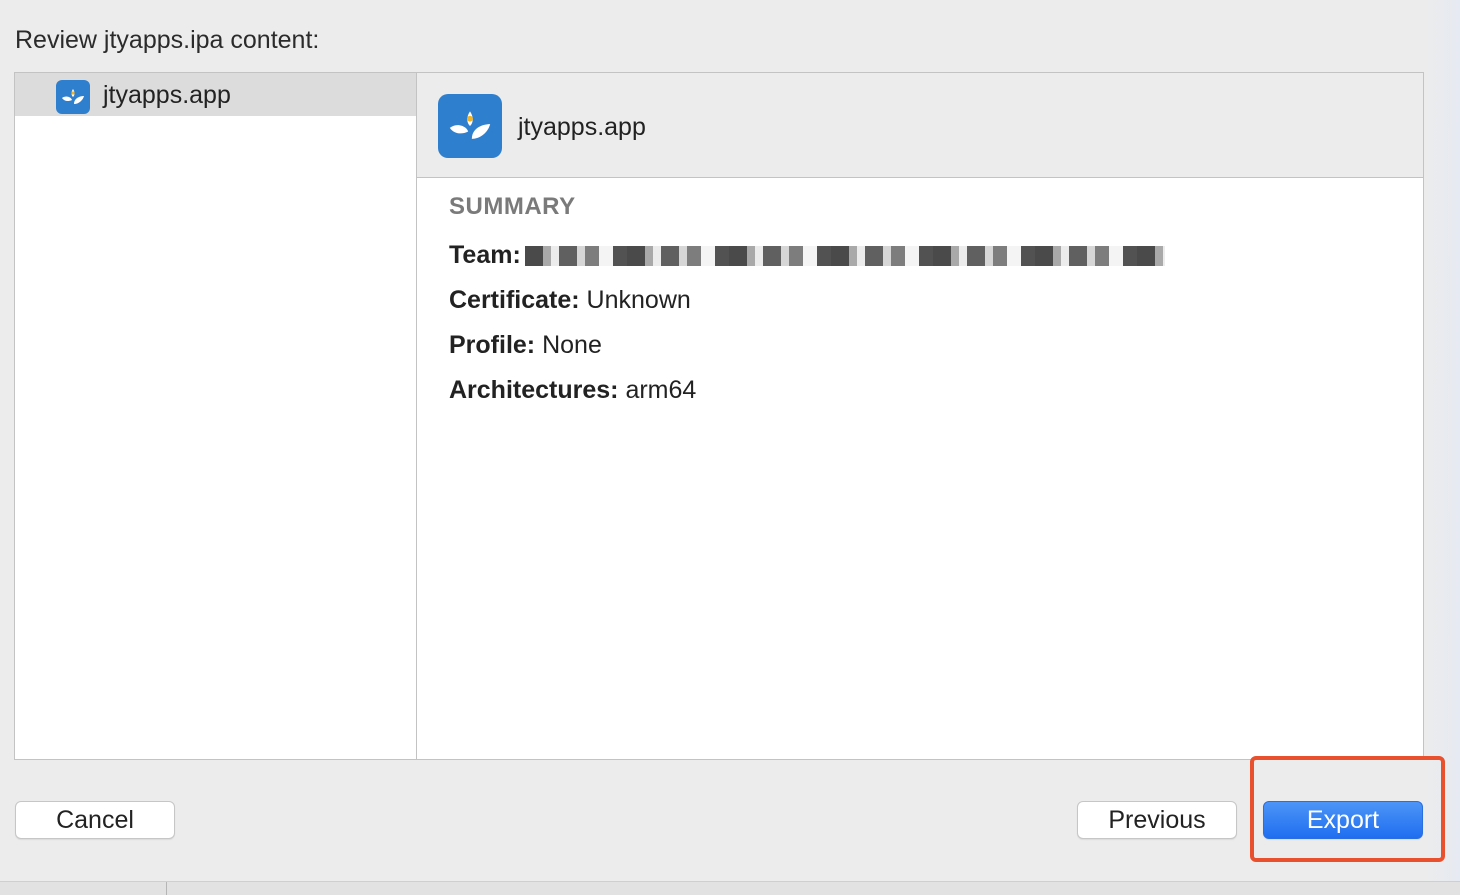 This screenshot has width=1460, height=895. What do you see at coordinates (844, 256) in the screenshot?
I see `redacted-team-value` at bounding box center [844, 256].